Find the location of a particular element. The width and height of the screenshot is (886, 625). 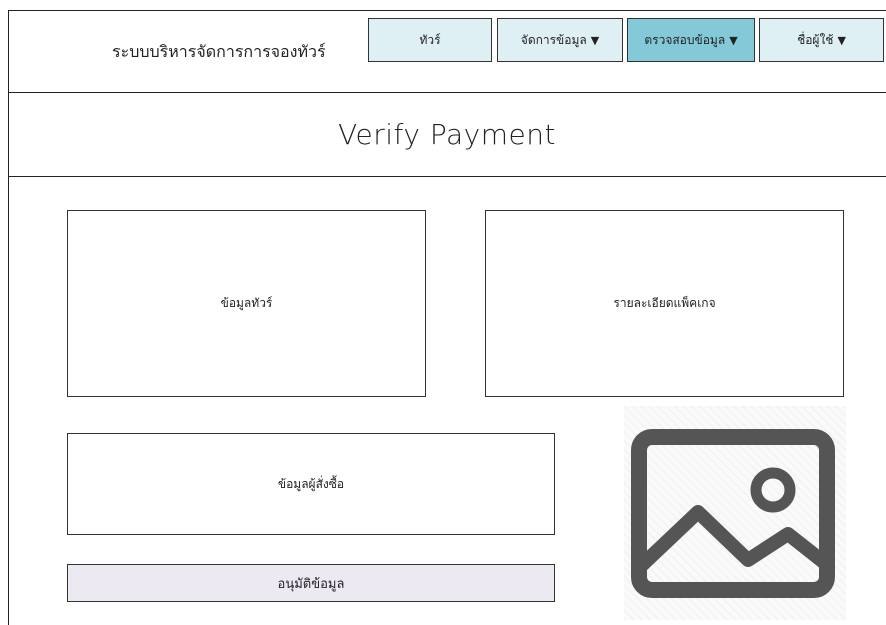

image-placeholder-icon is located at coordinates (733, 513).